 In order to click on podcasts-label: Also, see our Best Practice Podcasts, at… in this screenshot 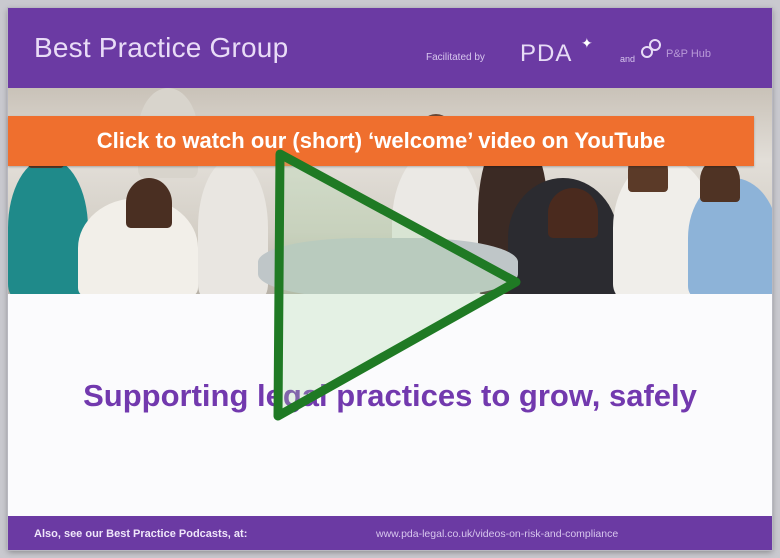, I will do `click(141, 534)`.